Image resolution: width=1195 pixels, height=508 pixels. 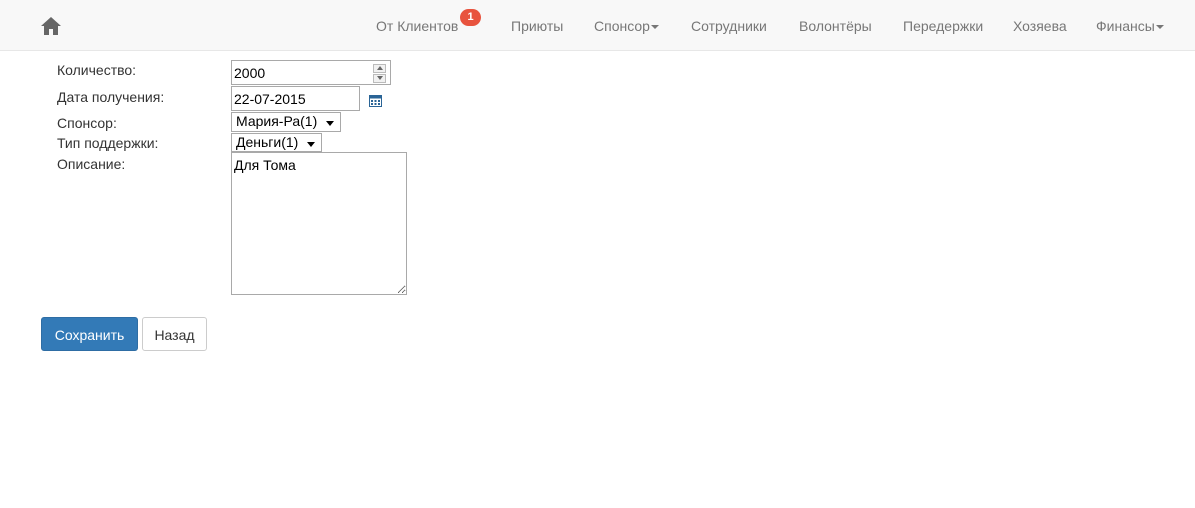 I want to click on notification-badge: 1, so click(x=470, y=17).